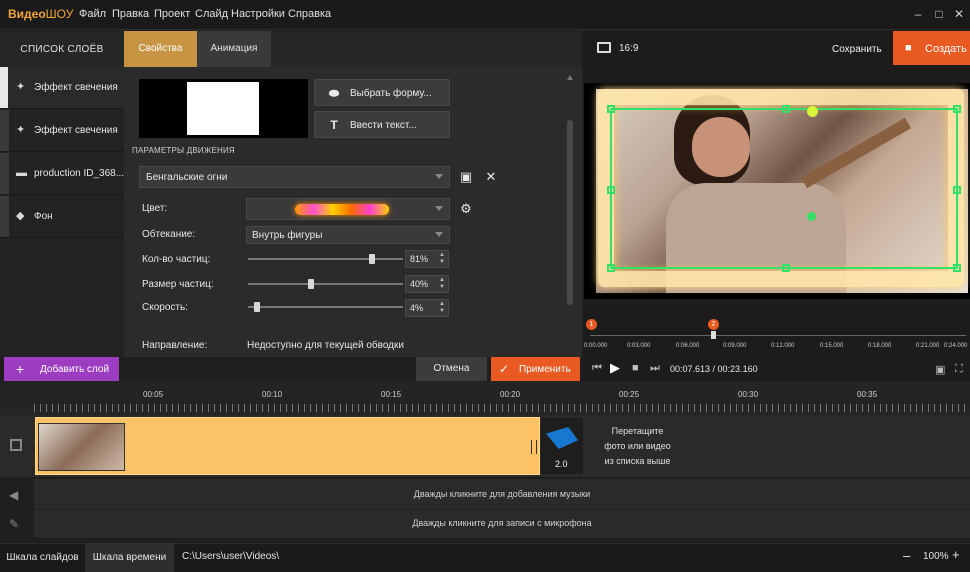 The width and height of the screenshot is (970, 572). What do you see at coordinates (629, 394) in the screenshot?
I see `ruler-label: 00:25` at bounding box center [629, 394].